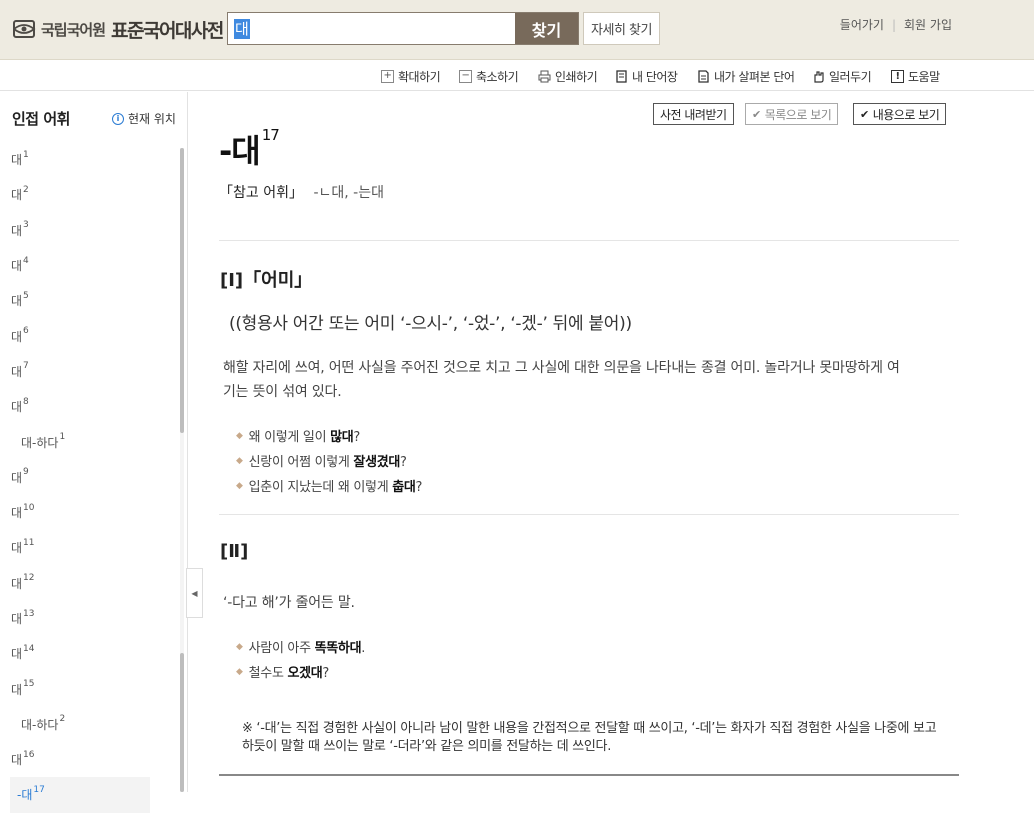  Describe the element at coordinates (29, 578) in the screenshot. I see `sidebar-item-homograph-number: 12` at that location.